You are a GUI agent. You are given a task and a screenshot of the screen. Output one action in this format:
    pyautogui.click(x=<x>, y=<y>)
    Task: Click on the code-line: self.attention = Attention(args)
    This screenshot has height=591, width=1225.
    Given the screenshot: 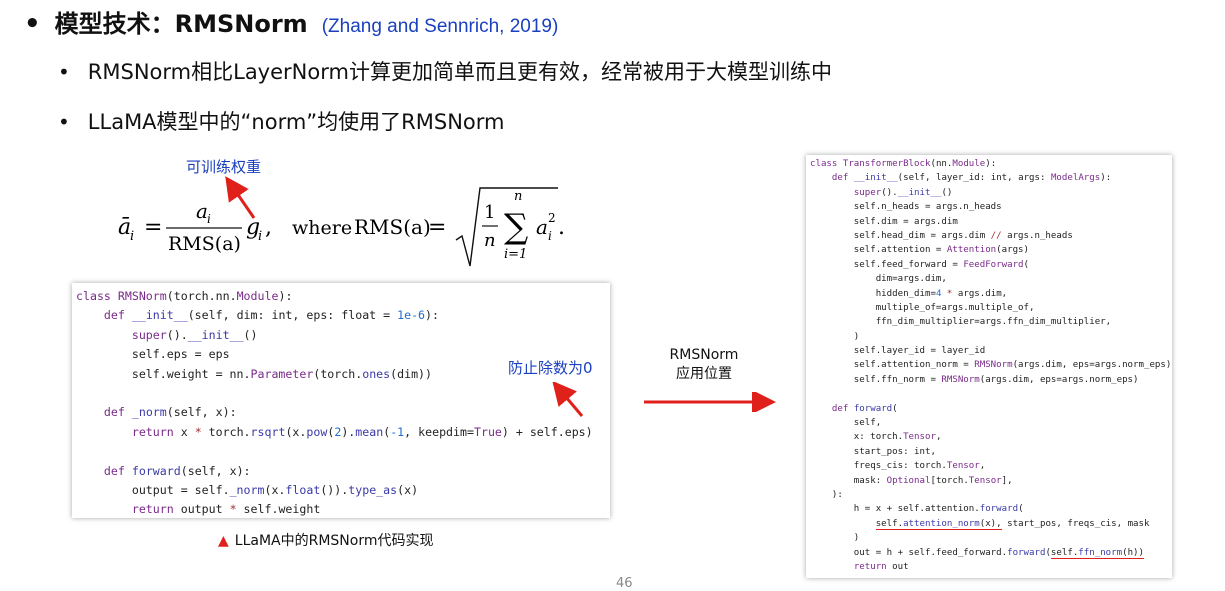 What is the action you would take?
    pyautogui.click(x=920, y=250)
    